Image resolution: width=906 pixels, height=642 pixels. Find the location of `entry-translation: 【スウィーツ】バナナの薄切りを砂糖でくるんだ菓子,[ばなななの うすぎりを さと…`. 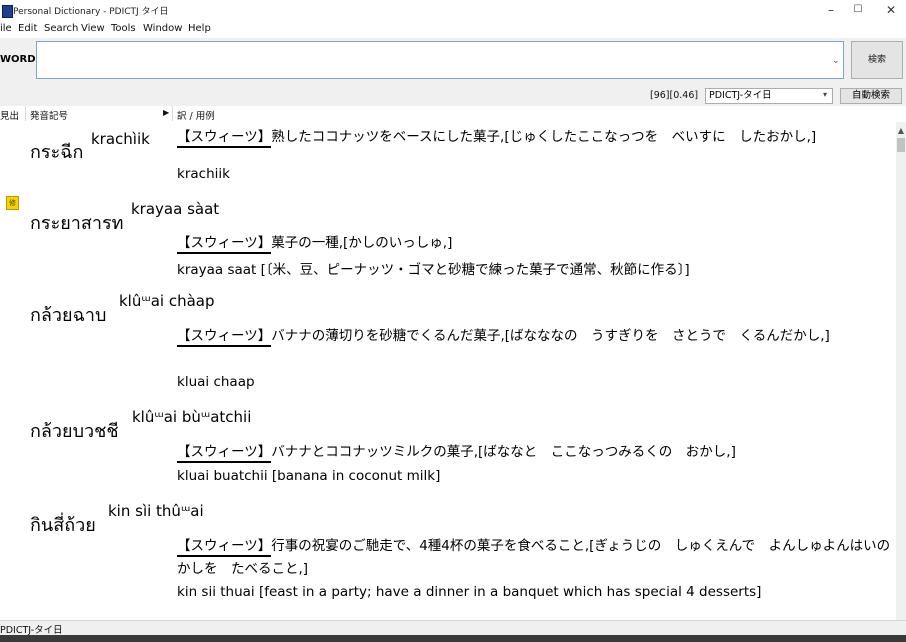

entry-translation: 【スウィーツ】バナナの薄切りを砂糖でくるんだ菓子,[ばなななの うすぎりを さと… is located at coordinates (536, 336).